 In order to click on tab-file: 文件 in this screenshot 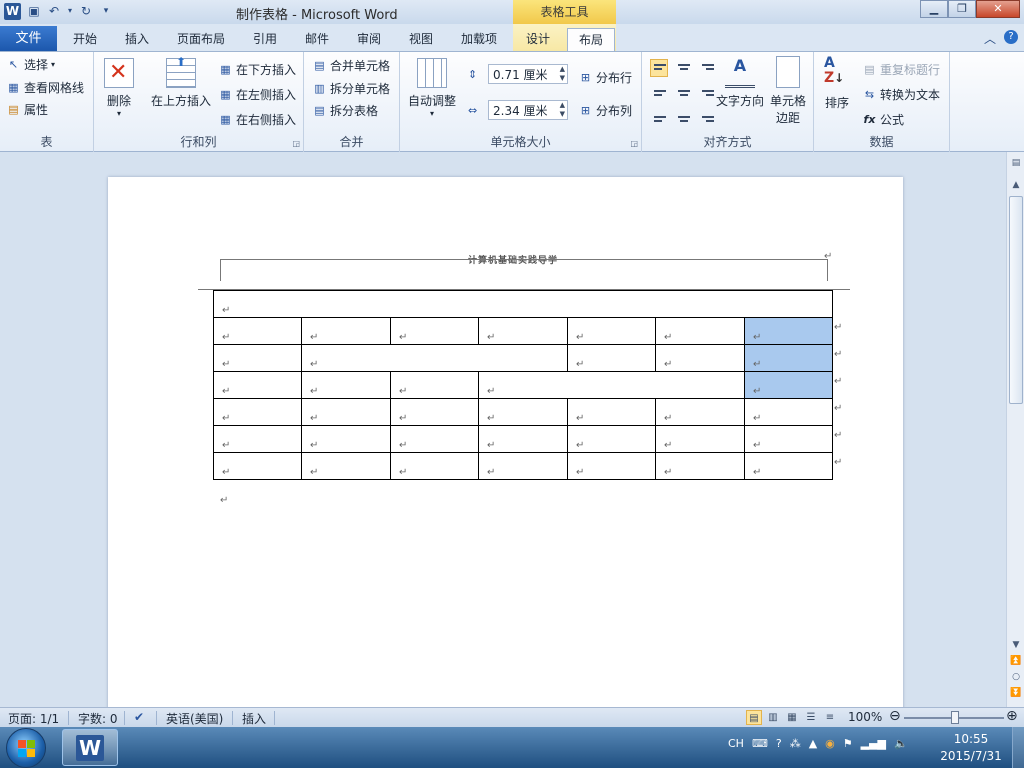, I will do `click(28, 38)`.